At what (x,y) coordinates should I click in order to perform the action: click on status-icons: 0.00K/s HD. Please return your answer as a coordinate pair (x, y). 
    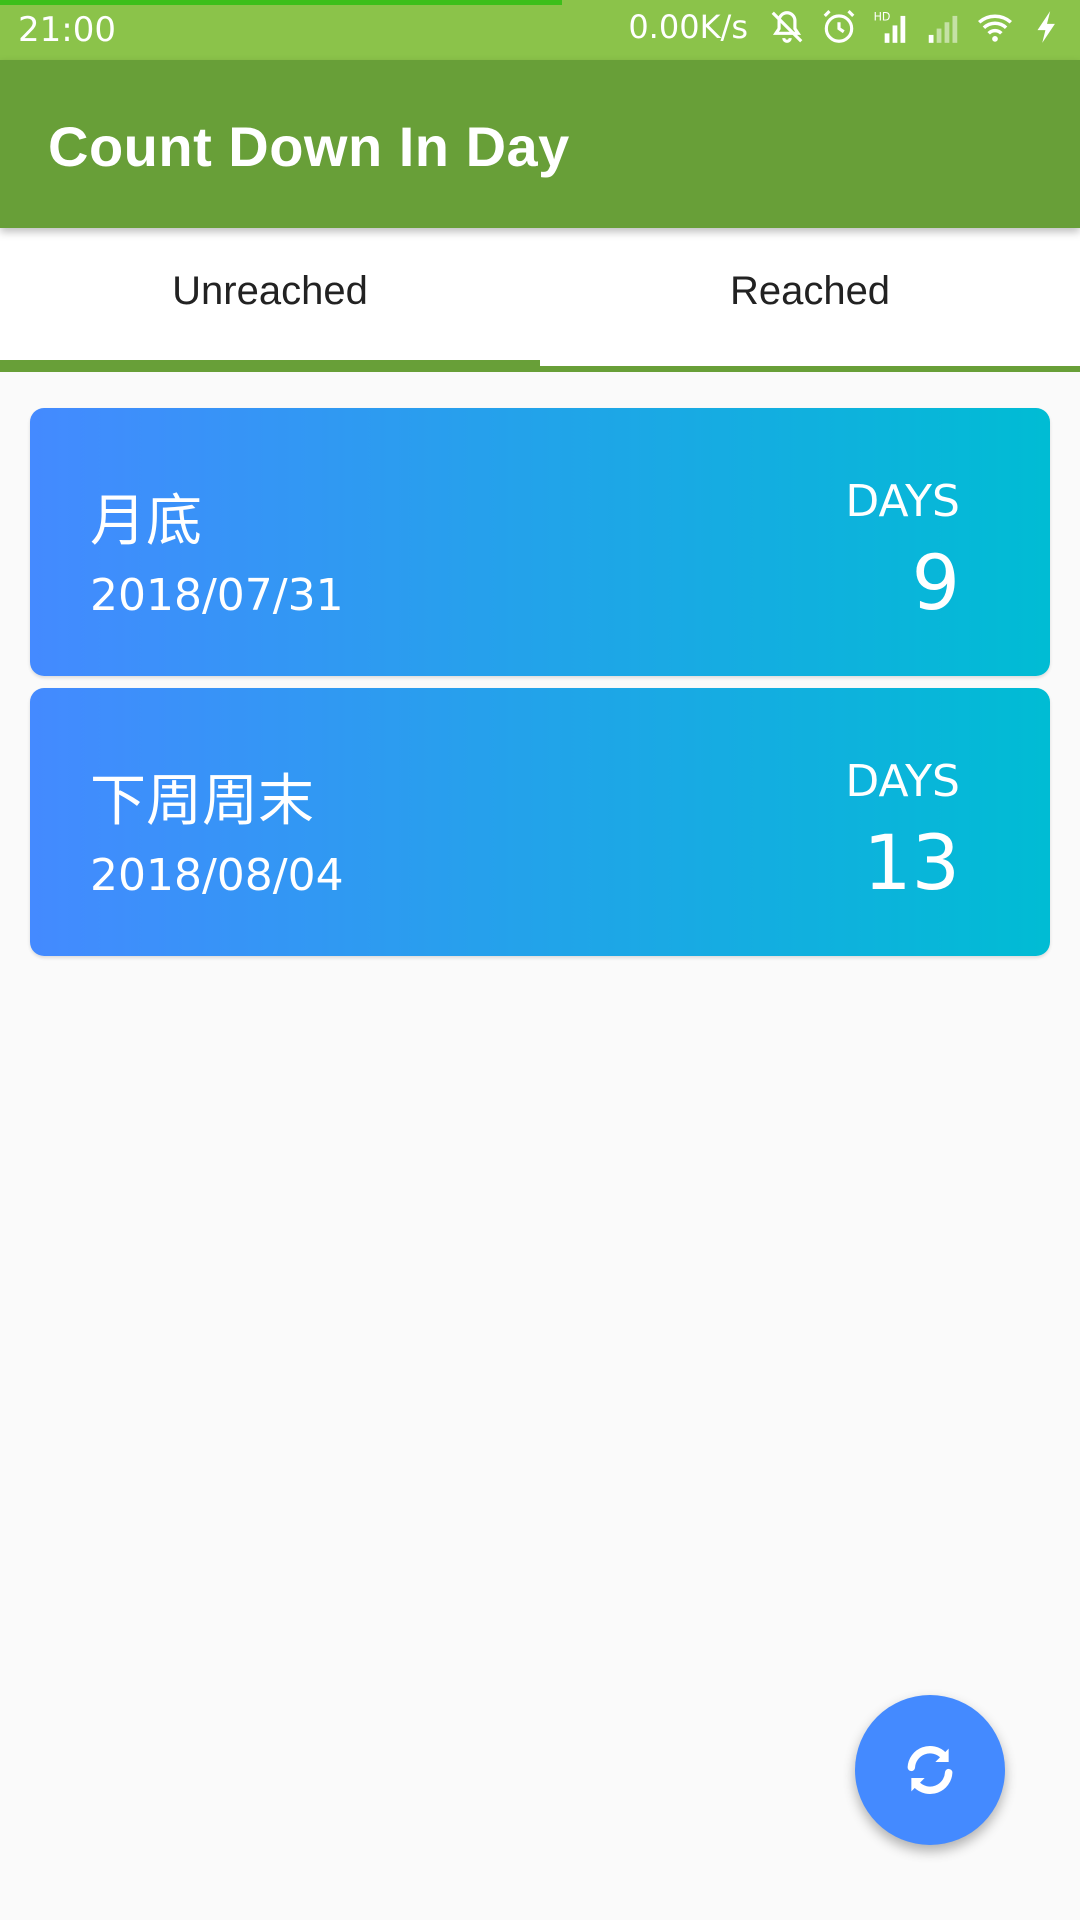
    Looking at the image, I should click on (847, 27).